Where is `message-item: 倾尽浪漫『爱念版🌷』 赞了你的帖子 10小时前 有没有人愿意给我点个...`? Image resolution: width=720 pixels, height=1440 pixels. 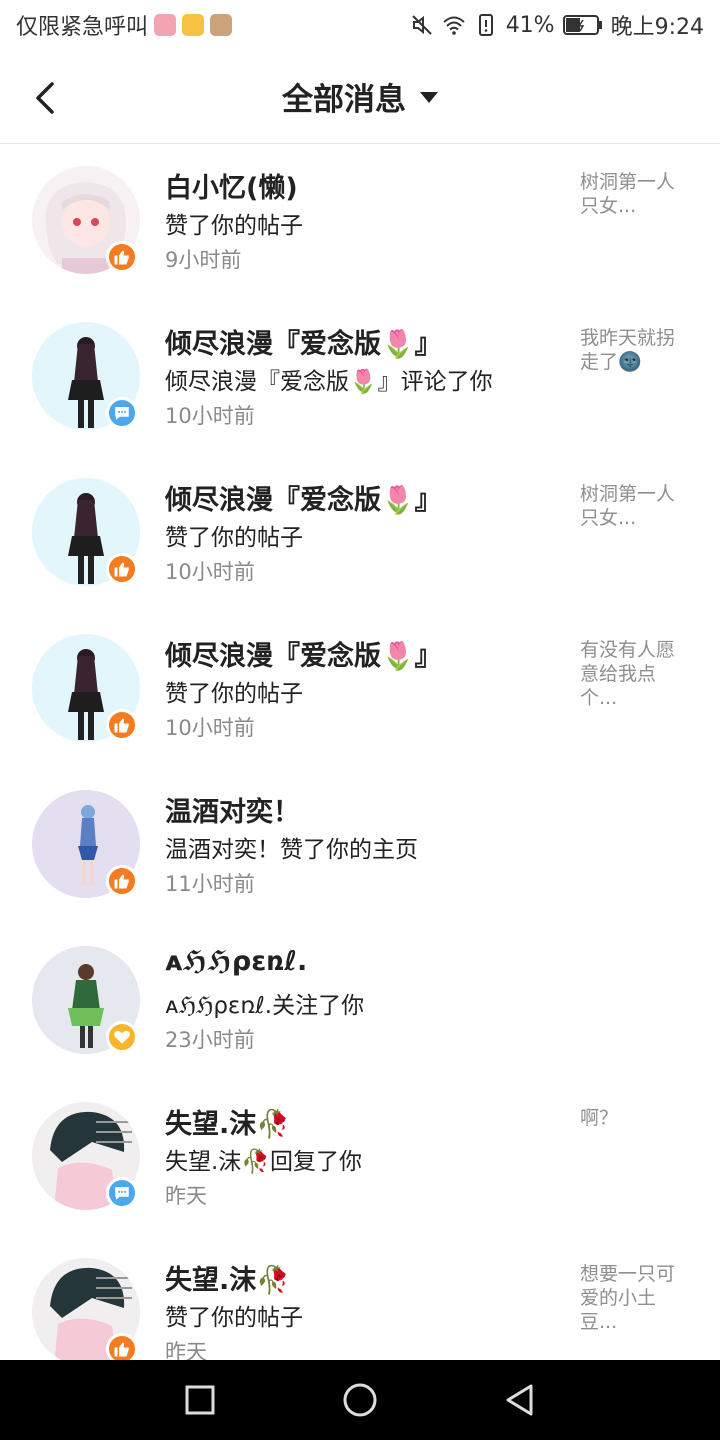 message-item: 倾尽浪漫『爱念版🌷』 赞了你的帖子 10小时前 有没有人愿意给我点个... is located at coordinates (360, 690).